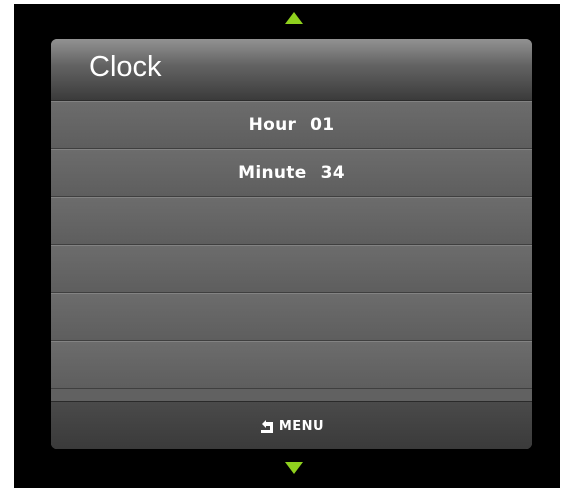 Image resolution: width=568 pixels, height=491 pixels. I want to click on menu-item-value: 34, so click(332, 173).